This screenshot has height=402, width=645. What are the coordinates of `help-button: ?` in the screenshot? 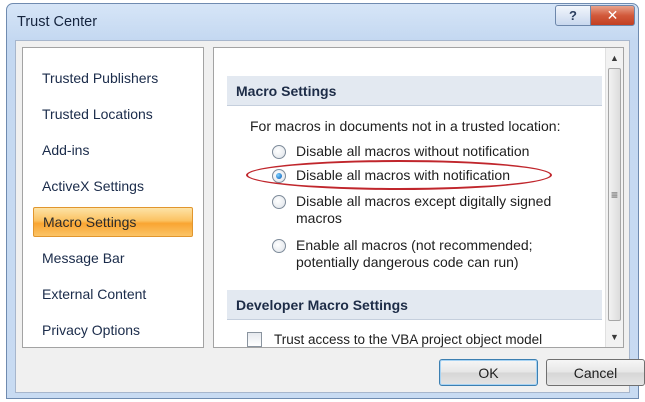 It's located at (573, 15).